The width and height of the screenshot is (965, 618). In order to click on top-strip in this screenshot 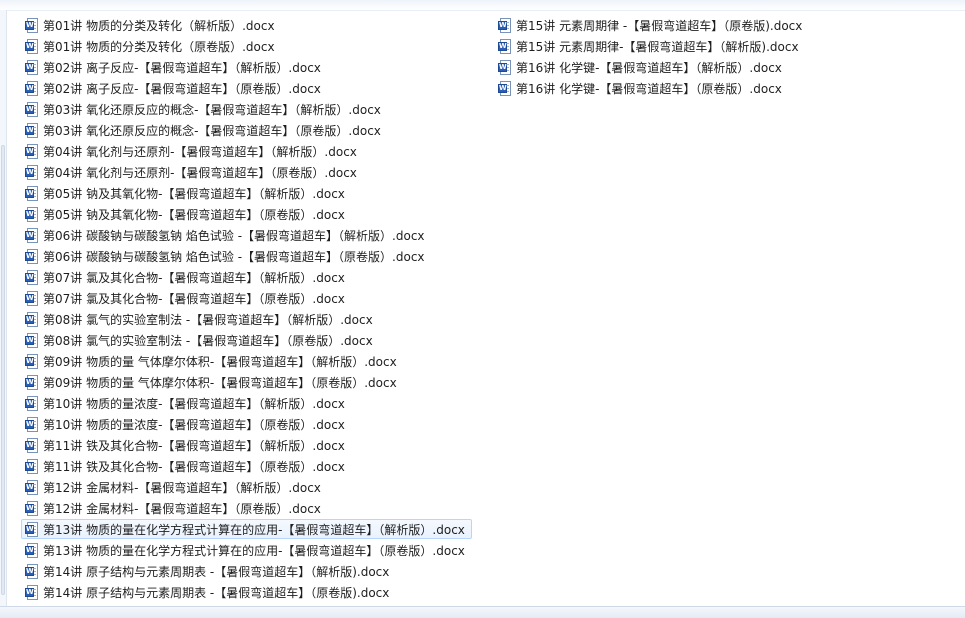, I will do `click(482, 5)`.